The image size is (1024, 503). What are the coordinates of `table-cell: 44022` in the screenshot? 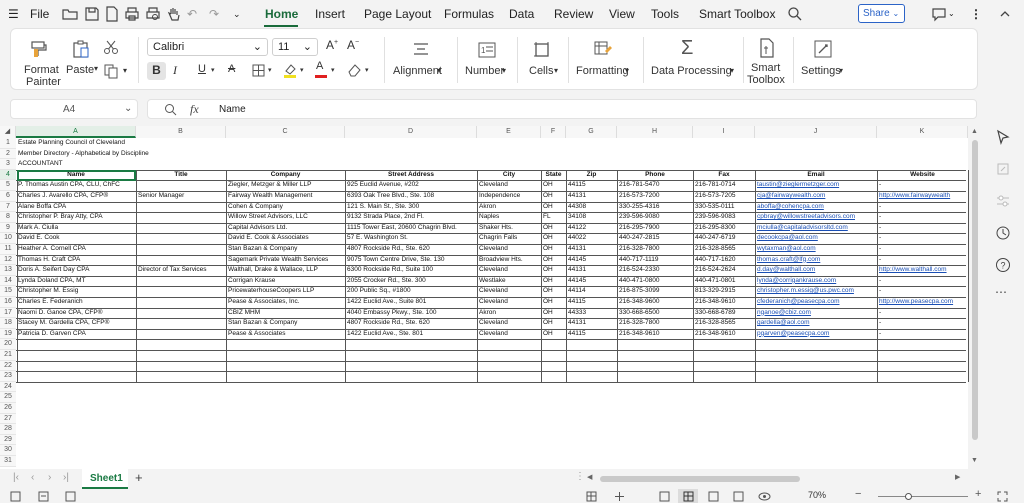 It's located at (591, 238).